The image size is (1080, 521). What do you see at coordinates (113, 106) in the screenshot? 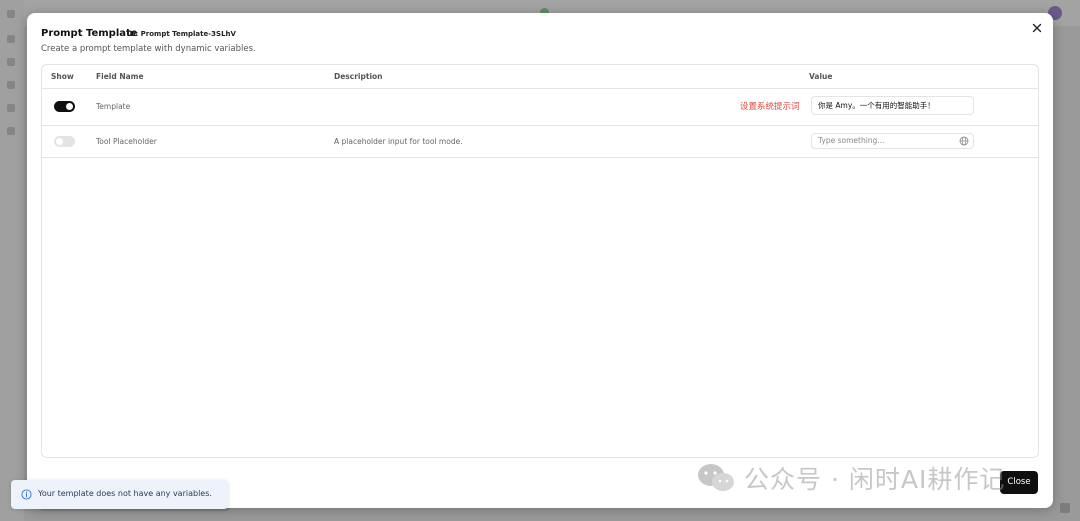
I see `field-name-template: Template` at bounding box center [113, 106].